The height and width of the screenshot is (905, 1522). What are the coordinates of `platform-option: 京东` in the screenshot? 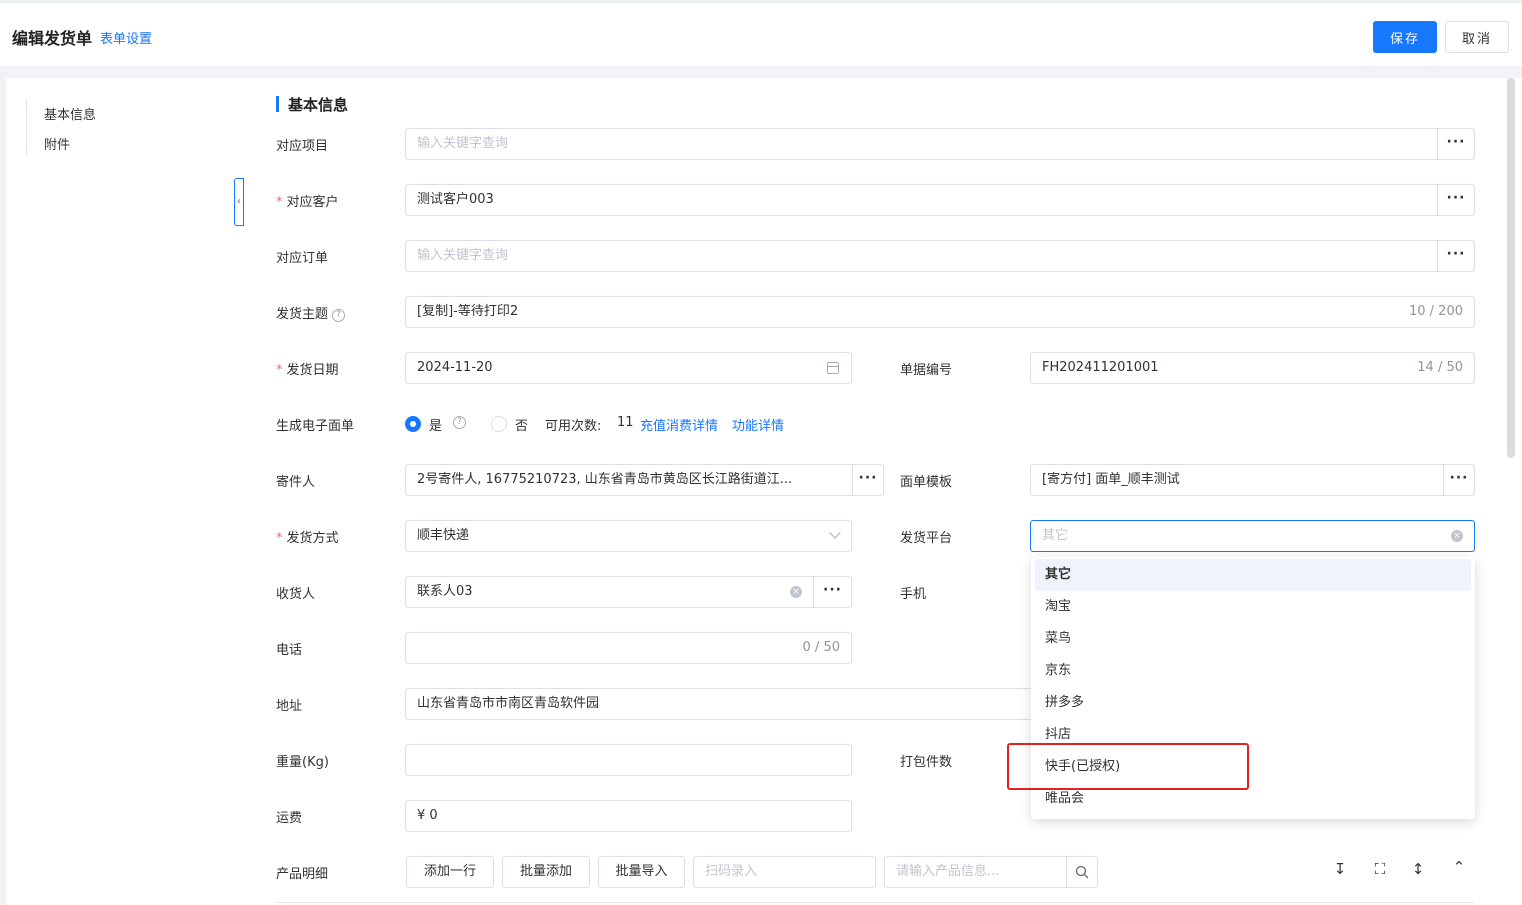 It's located at (1253, 671).